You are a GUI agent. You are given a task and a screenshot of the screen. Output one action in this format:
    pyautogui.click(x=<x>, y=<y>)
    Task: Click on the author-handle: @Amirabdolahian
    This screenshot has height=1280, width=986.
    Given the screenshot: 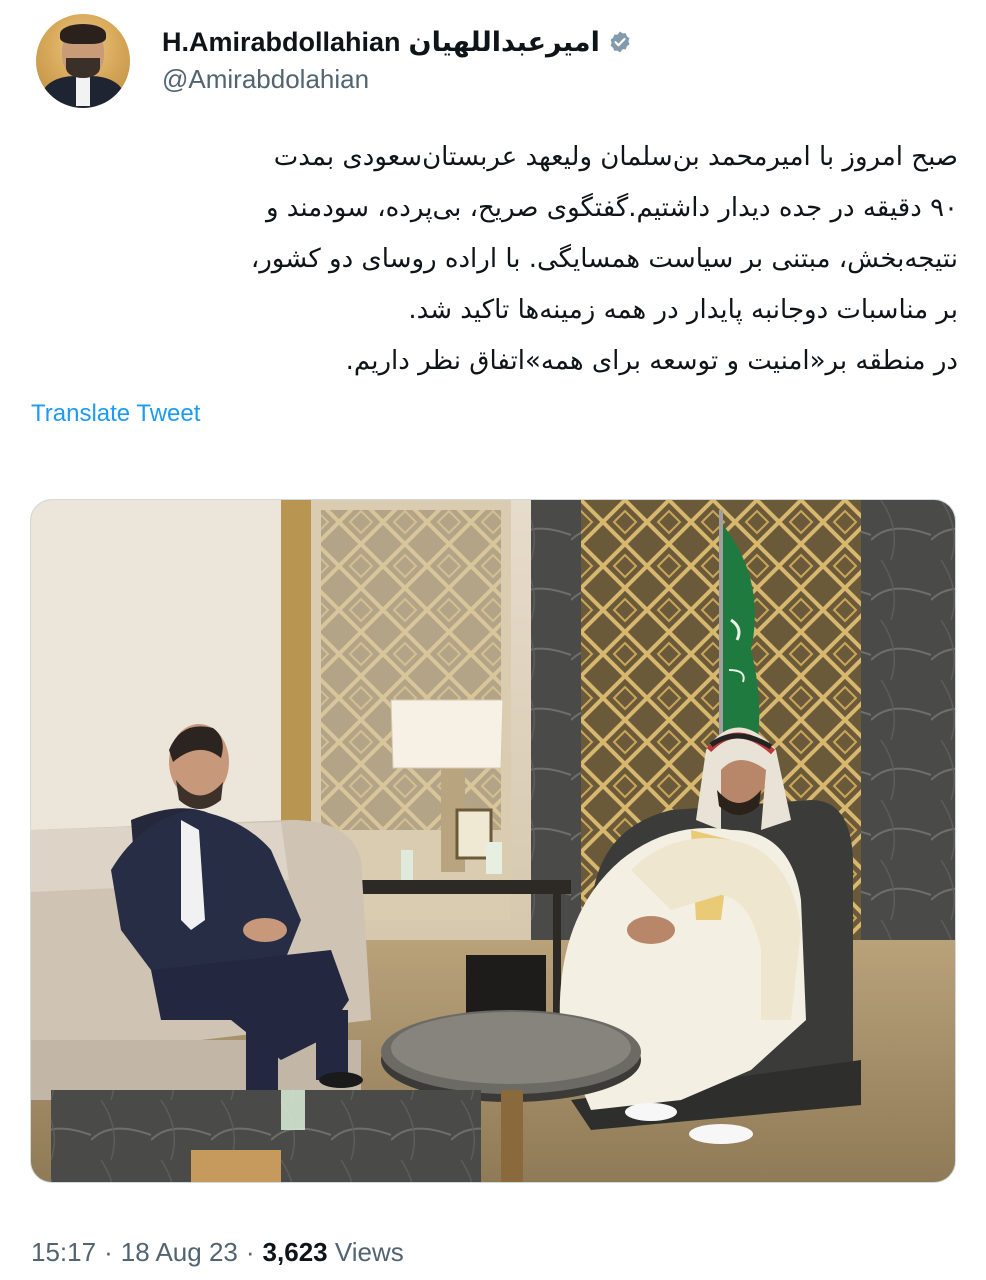 What is the action you would take?
    pyautogui.click(x=397, y=79)
    